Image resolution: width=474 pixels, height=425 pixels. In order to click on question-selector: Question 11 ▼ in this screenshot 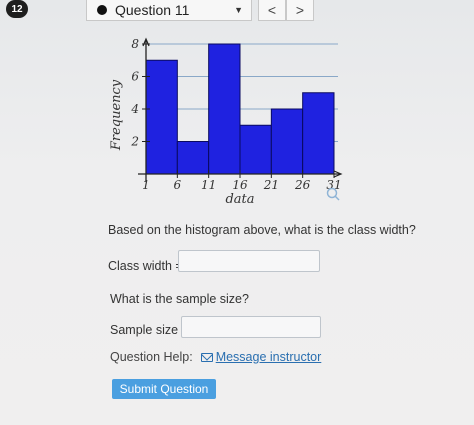, I will do `click(169, 10)`.